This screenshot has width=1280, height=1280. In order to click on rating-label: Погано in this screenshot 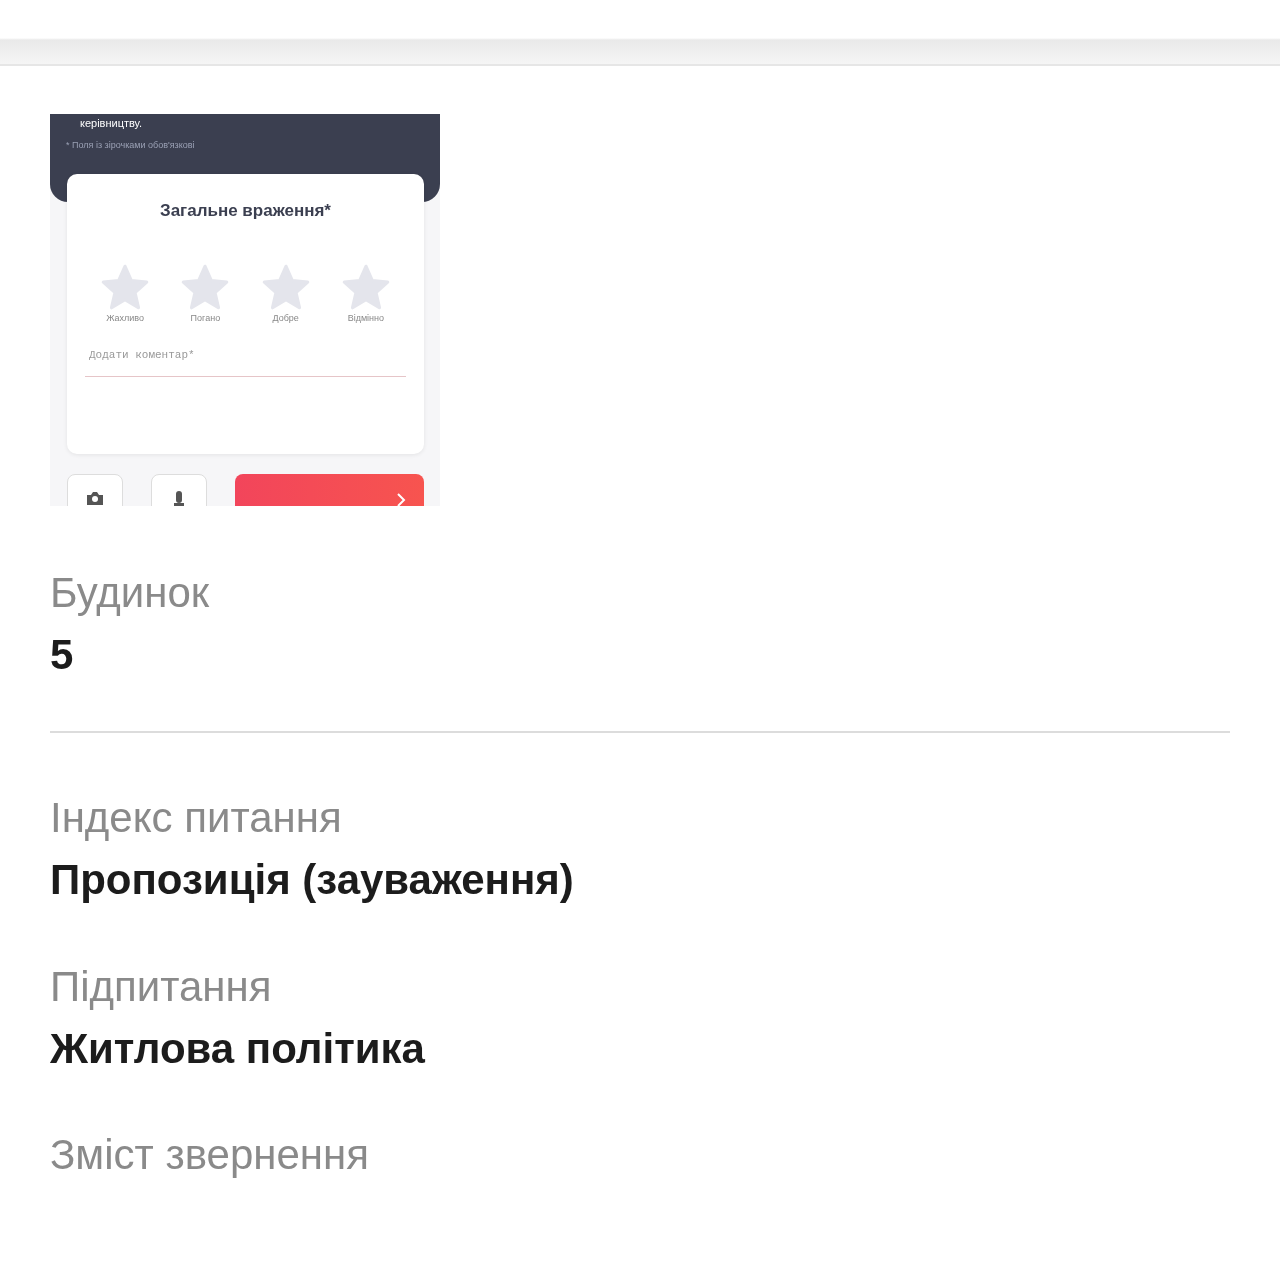, I will do `click(205, 318)`.